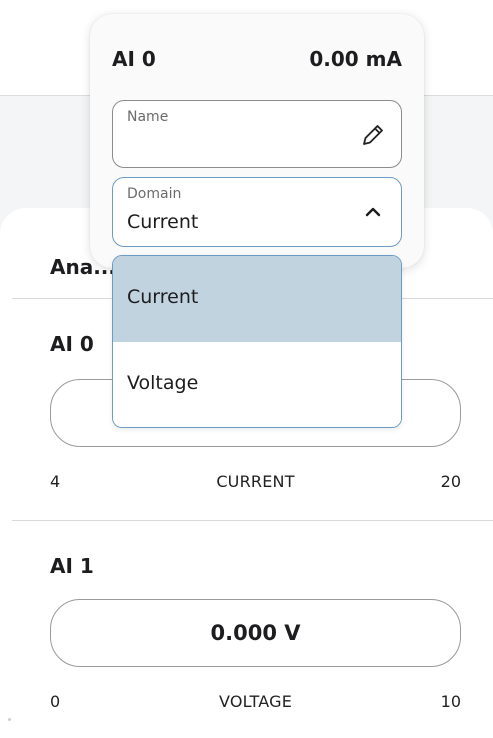 The width and height of the screenshot is (493, 738). I want to click on dropdown-option-current: Current, so click(257, 299).